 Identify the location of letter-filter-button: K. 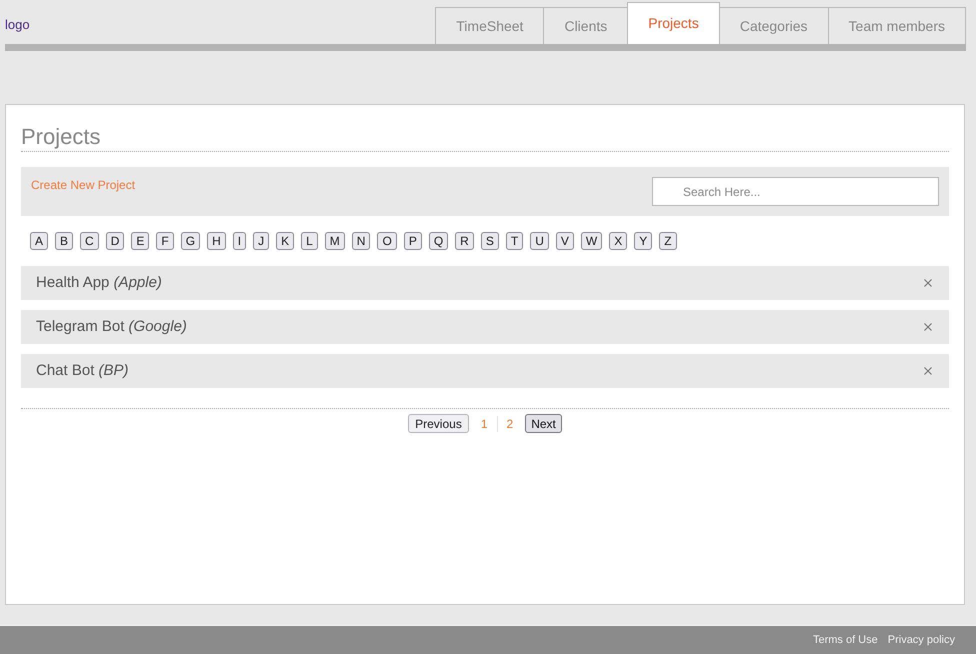
(285, 241).